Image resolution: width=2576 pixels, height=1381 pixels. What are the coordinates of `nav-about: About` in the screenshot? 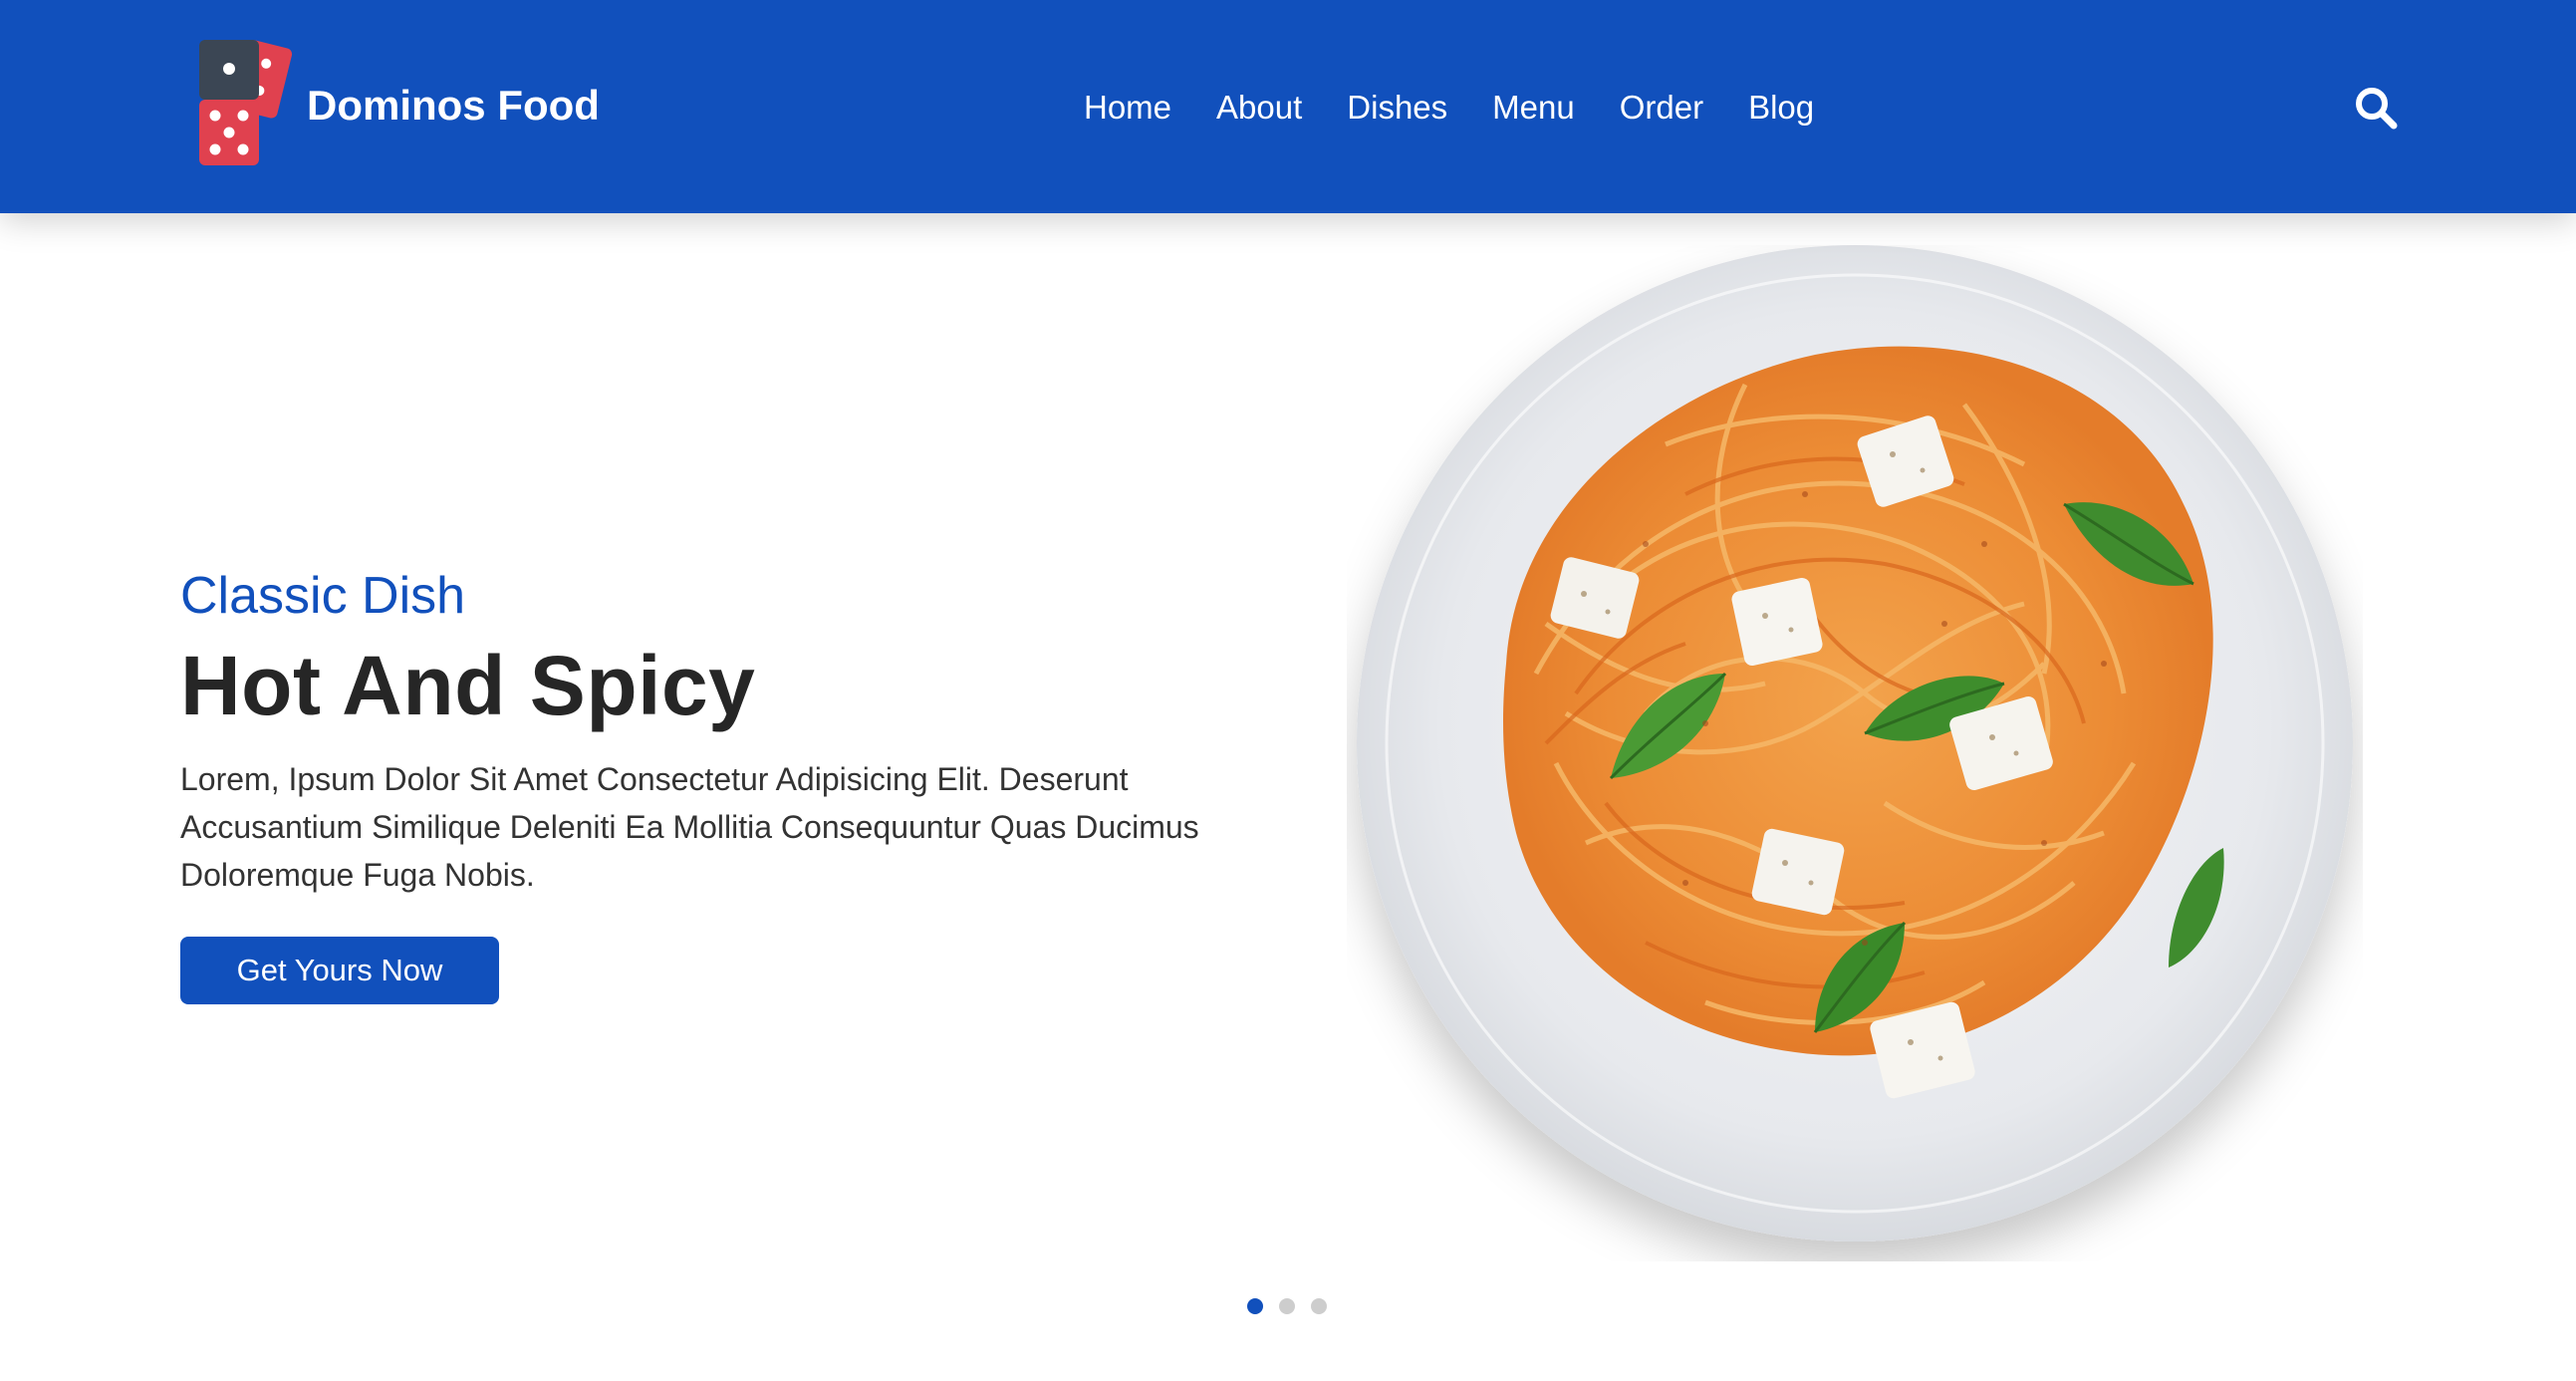 It's located at (1259, 108).